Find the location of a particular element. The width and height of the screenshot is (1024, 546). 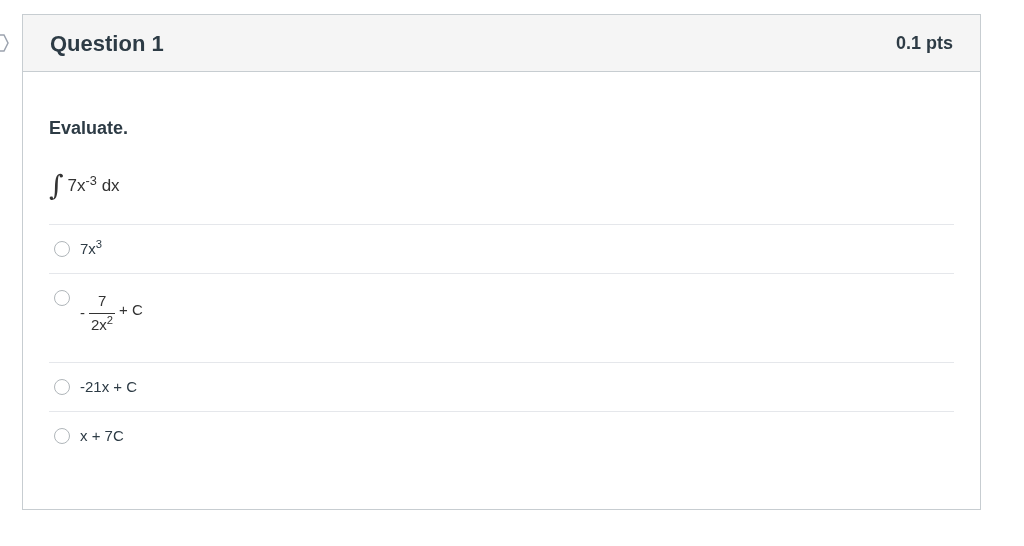

answer-text: 7x$^{3}$ is located at coordinates (91, 248).